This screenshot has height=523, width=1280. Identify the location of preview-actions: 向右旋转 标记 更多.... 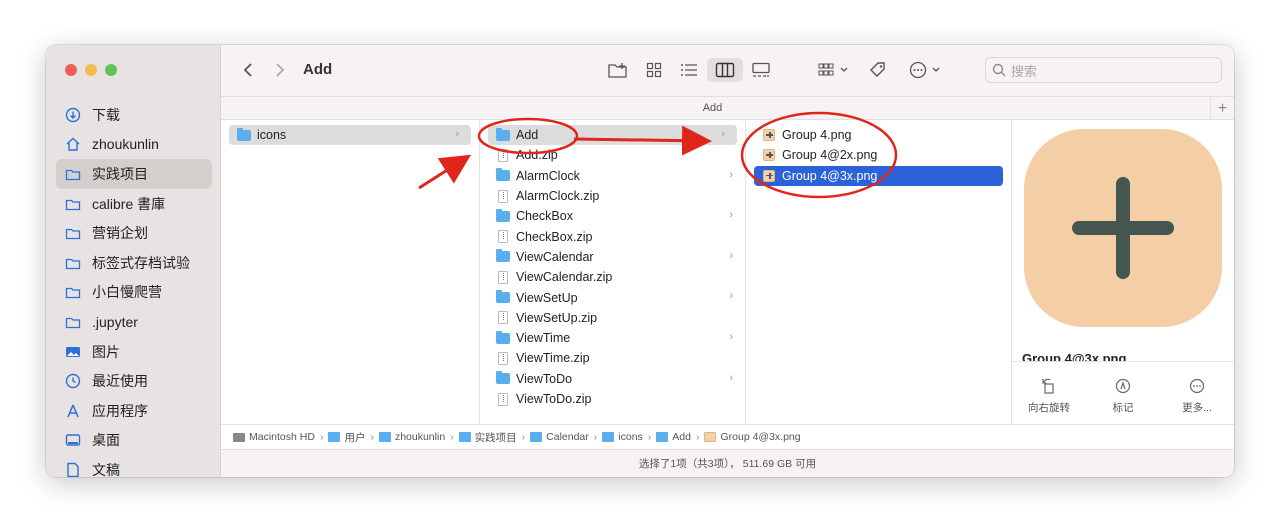
(1123, 393).